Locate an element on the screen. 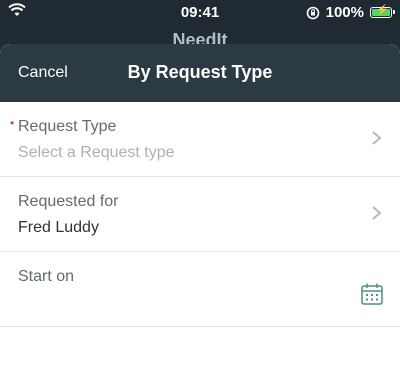 The image size is (400, 378). required-indicator: • is located at coordinates (12, 123).